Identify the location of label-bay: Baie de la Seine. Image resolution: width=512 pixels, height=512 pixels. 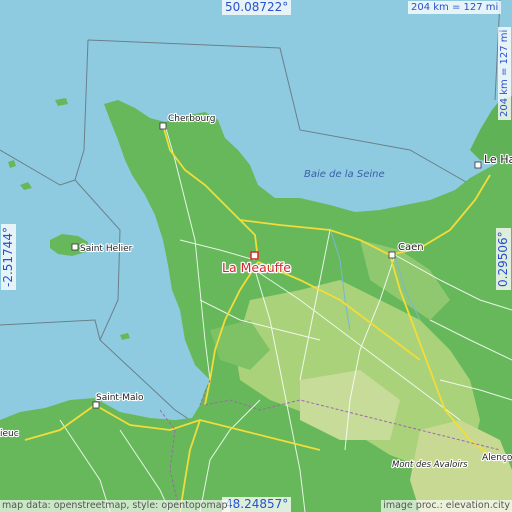
(344, 174).